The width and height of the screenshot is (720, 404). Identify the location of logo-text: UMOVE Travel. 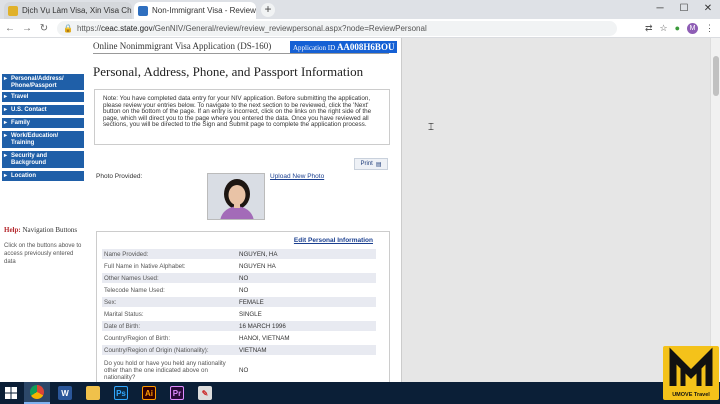
(691, 395).